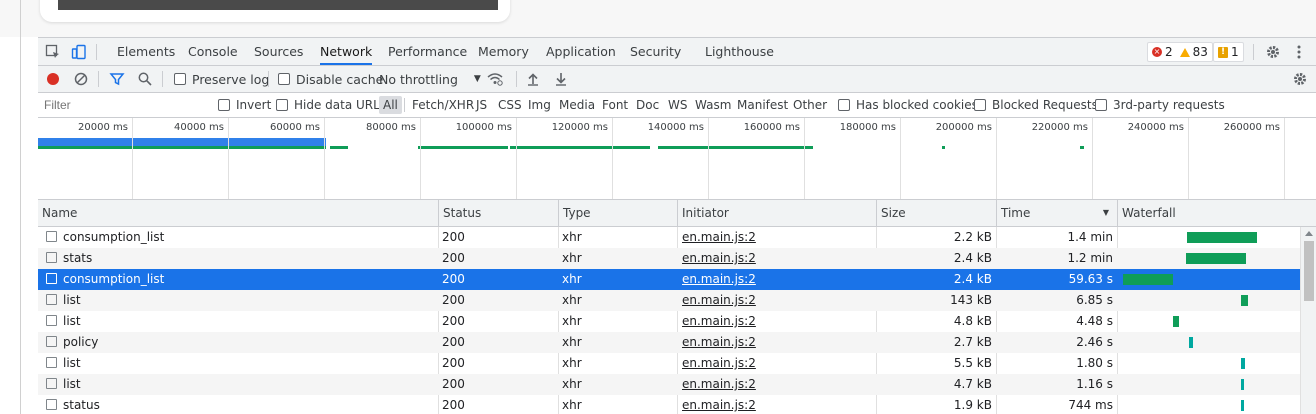  Describe the element at coordinates (539, 105) in the screenshot. I see `filter-type-img: Img` at that location.